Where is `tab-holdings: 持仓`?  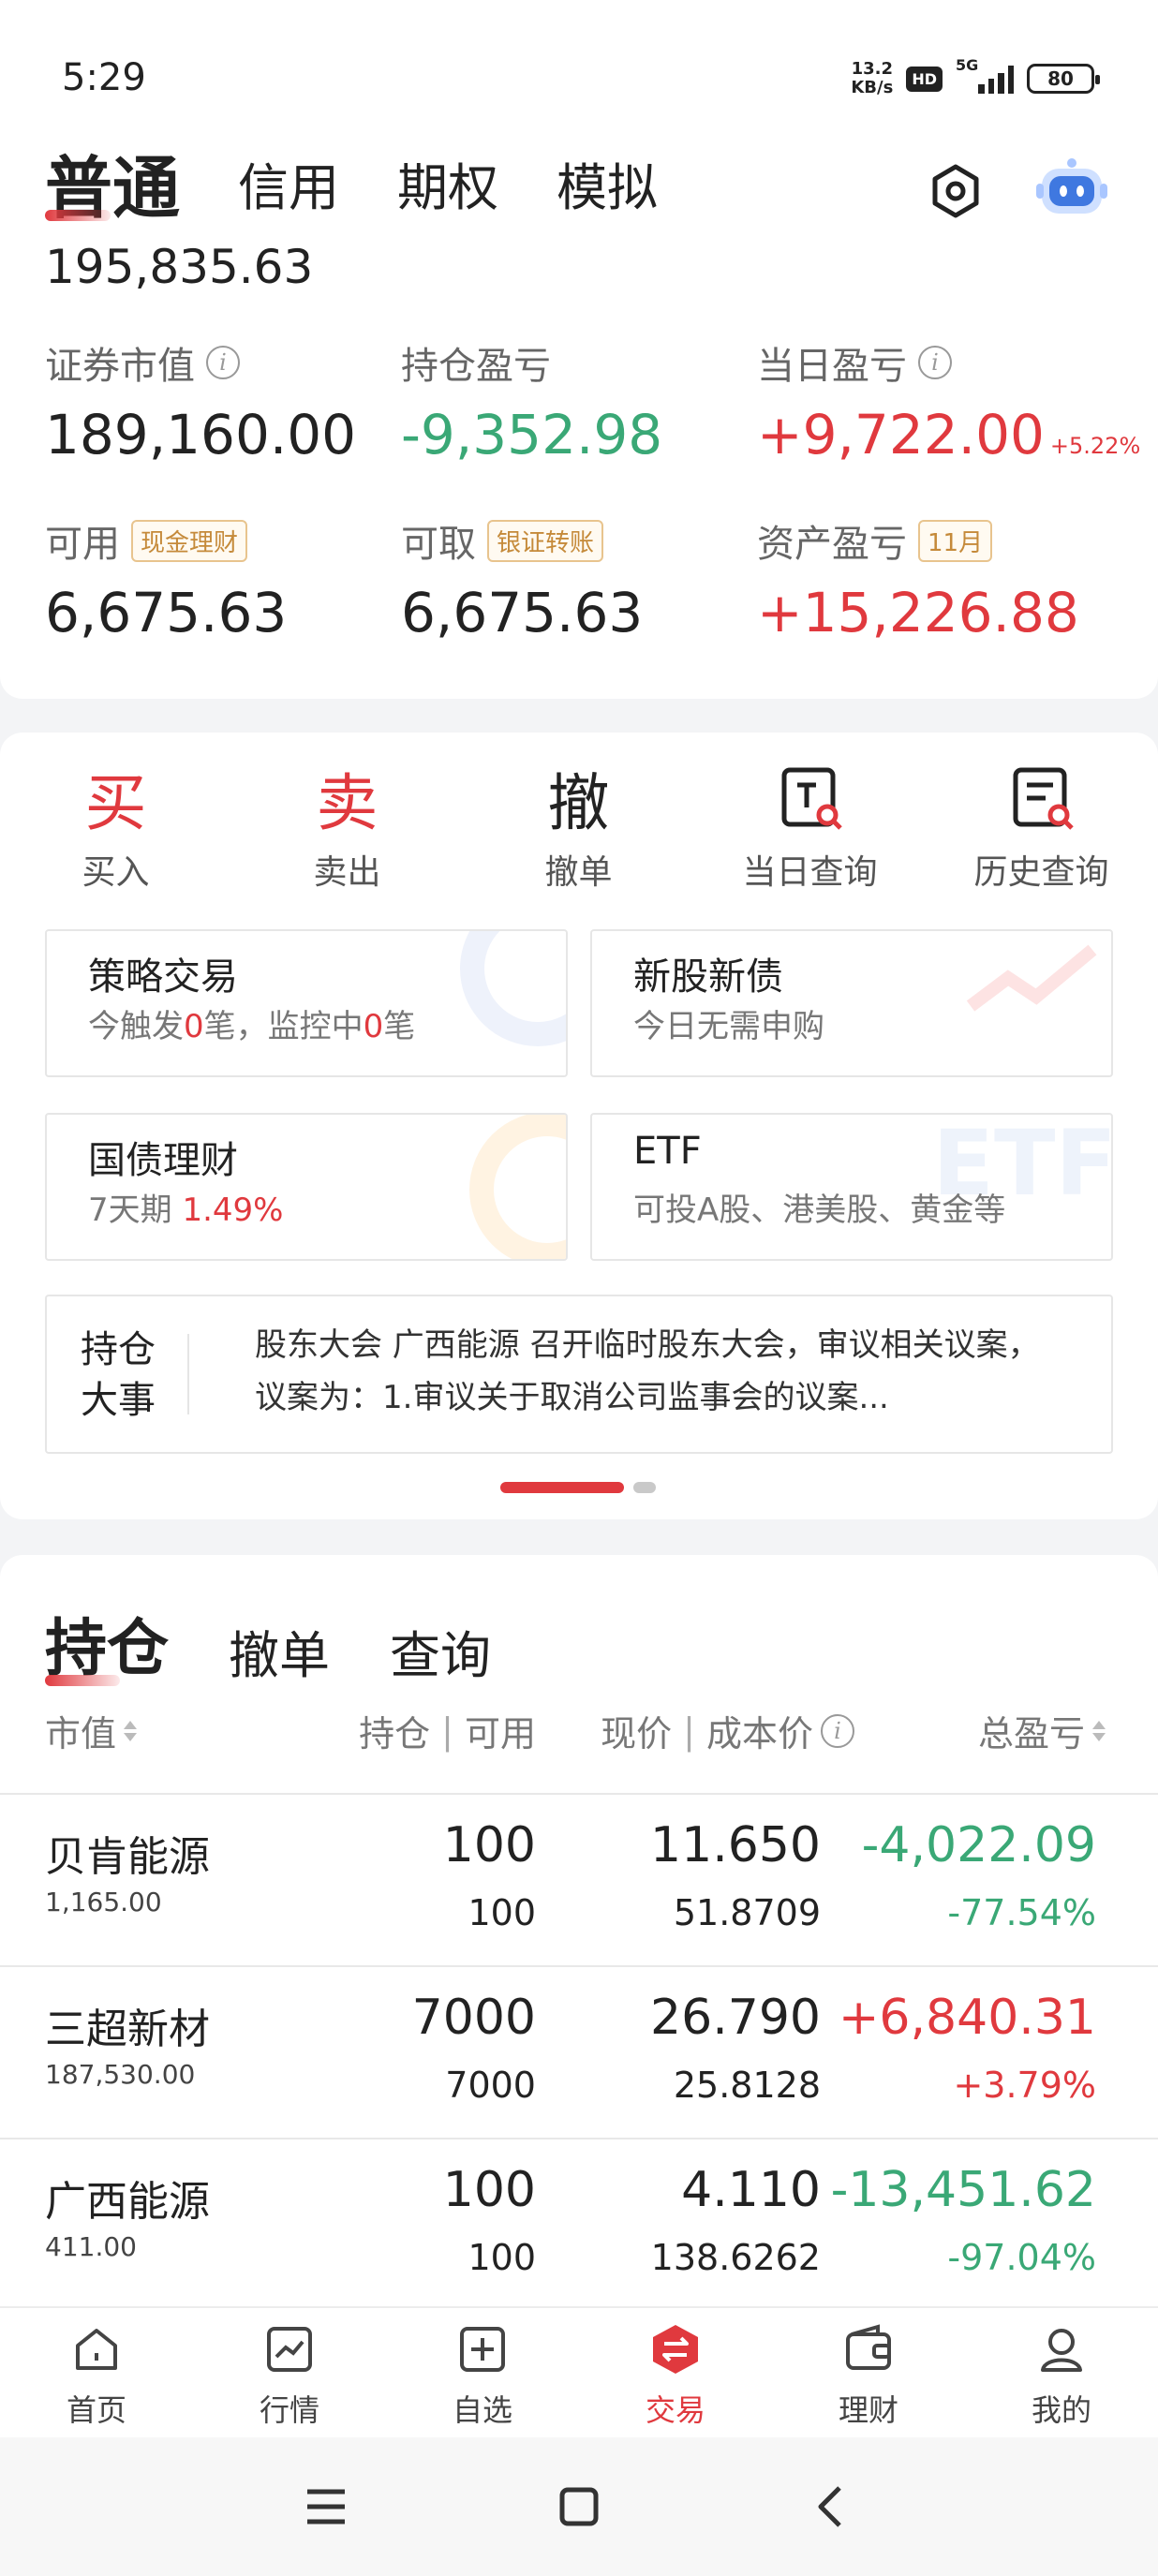
tab-holdings: 持仓 is located at coordinates (107, 1643).